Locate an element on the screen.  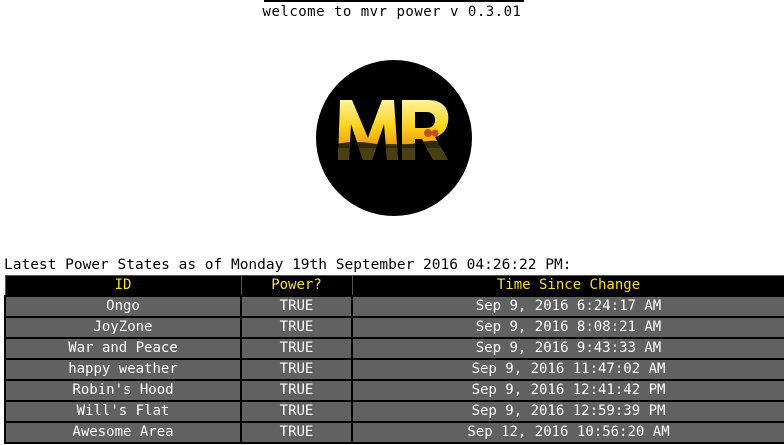
welcome-message: welcome to mvr power v 0.3.01 is located at coordinates (392, 12).